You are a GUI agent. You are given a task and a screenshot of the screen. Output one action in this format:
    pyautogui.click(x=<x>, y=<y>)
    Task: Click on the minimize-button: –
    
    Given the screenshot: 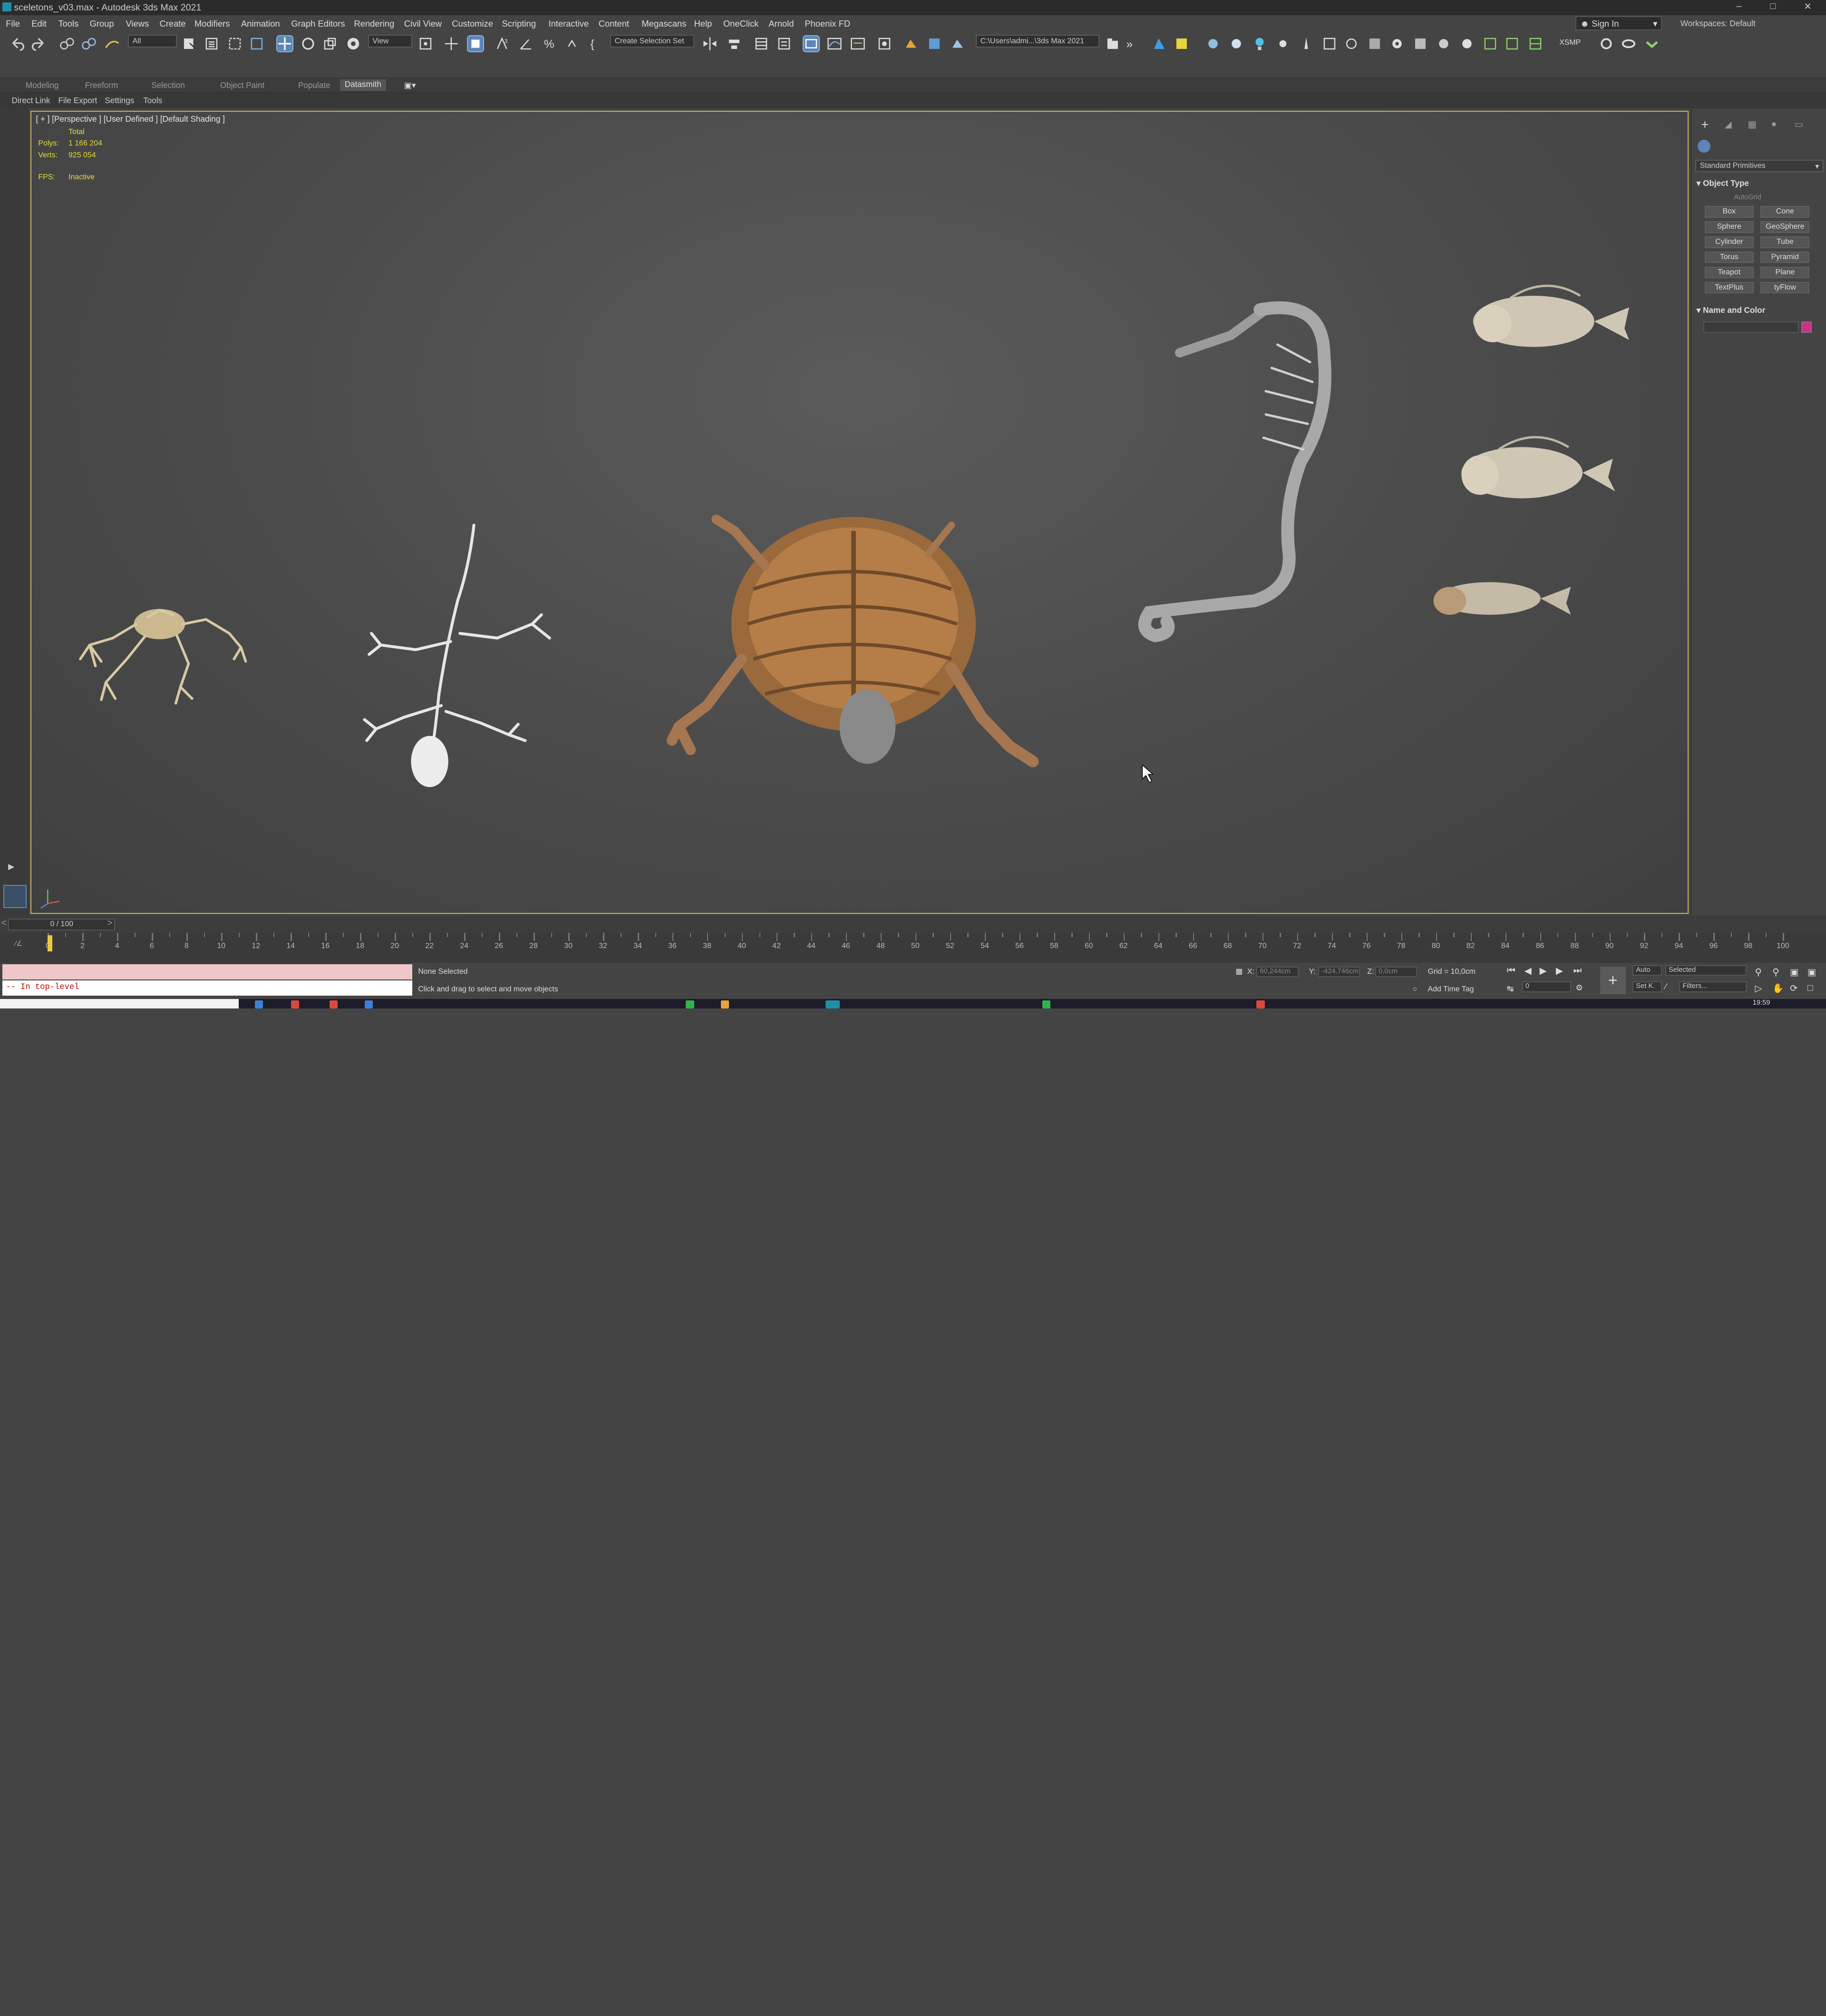 What is the action you would take?
    pyautogui.click(x=1738, y=6)
    